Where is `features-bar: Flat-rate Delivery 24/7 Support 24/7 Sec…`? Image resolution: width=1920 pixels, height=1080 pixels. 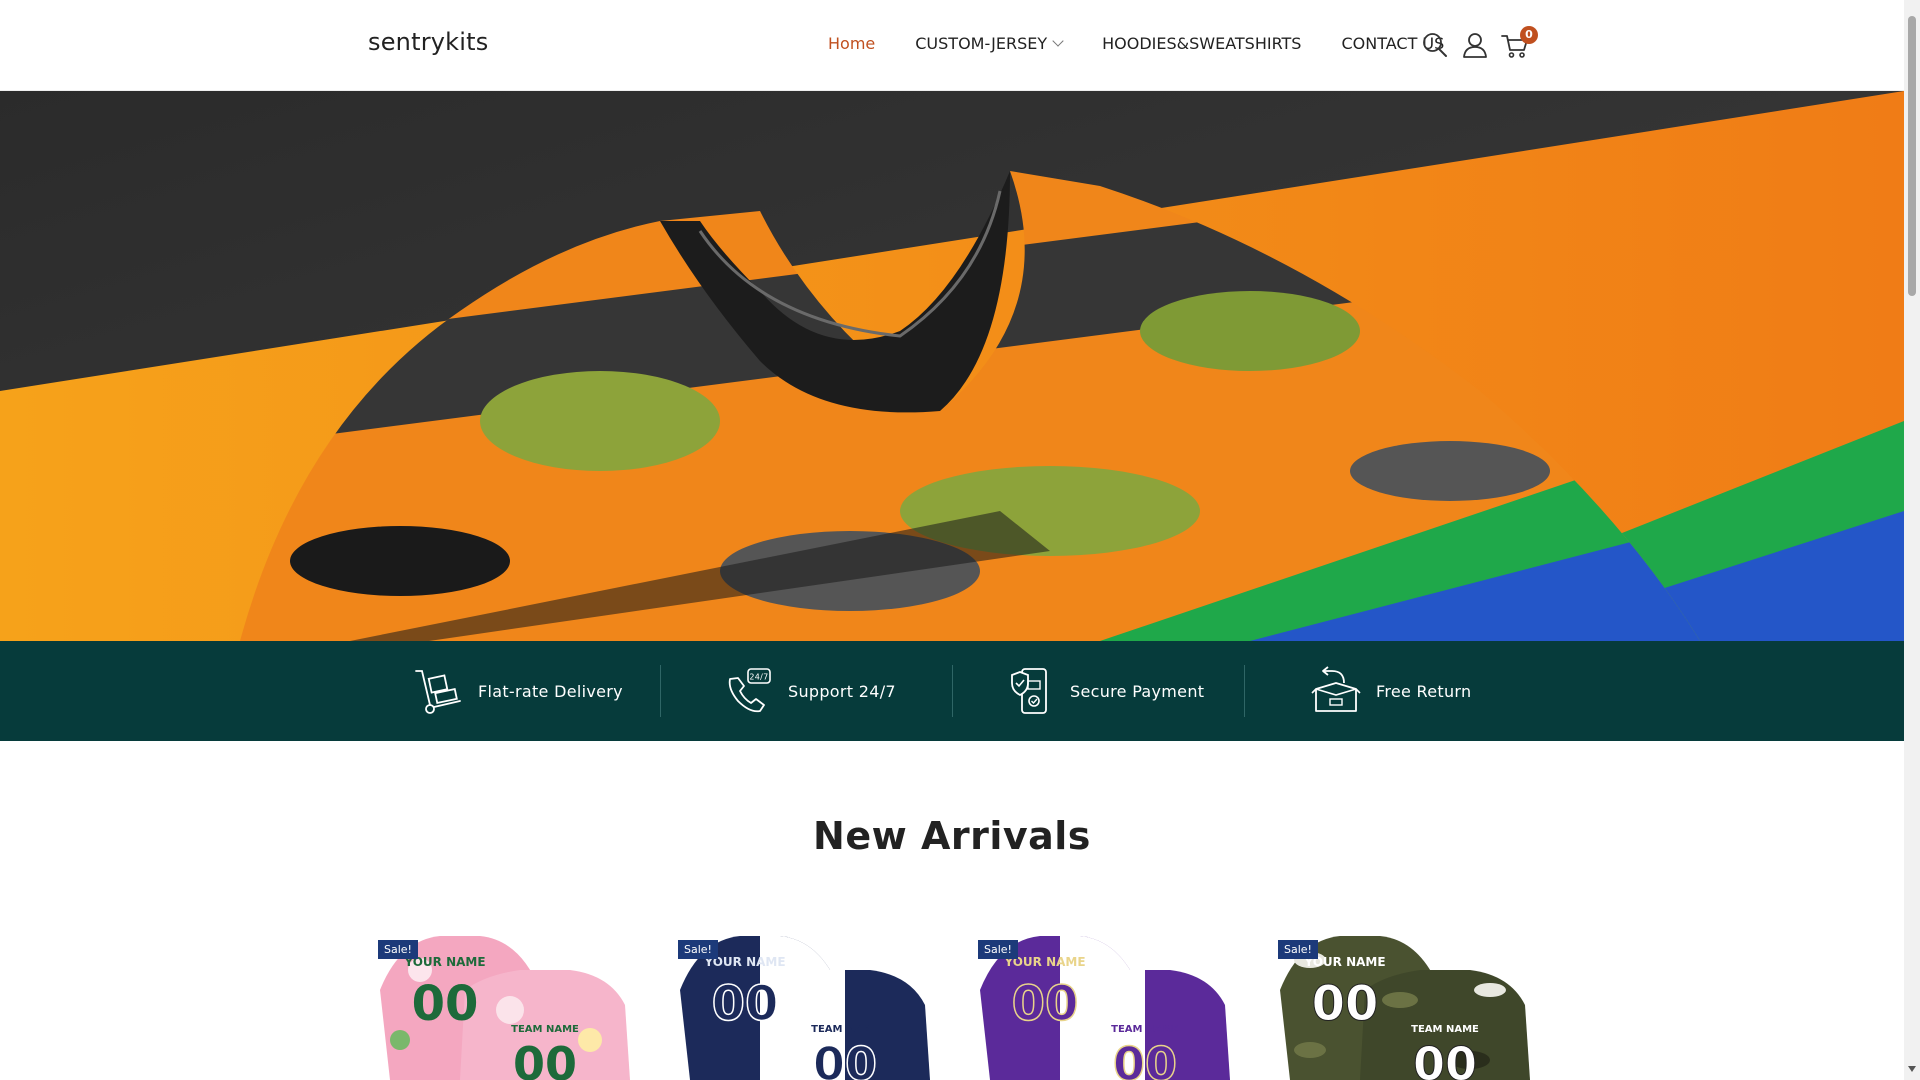
features-bar: Flat-rate Delivery 24/7 Support 24/7 Sec… is located at coordinates (952, 691).